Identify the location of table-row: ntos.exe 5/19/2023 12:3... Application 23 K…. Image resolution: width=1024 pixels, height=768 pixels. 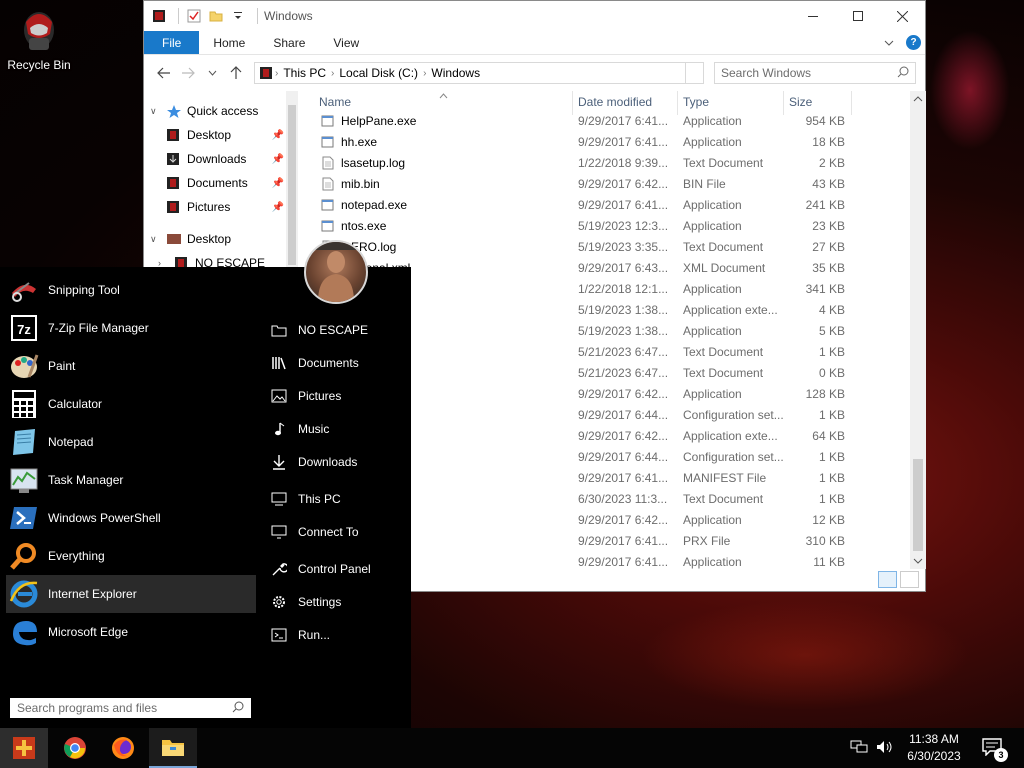
(605, 226).